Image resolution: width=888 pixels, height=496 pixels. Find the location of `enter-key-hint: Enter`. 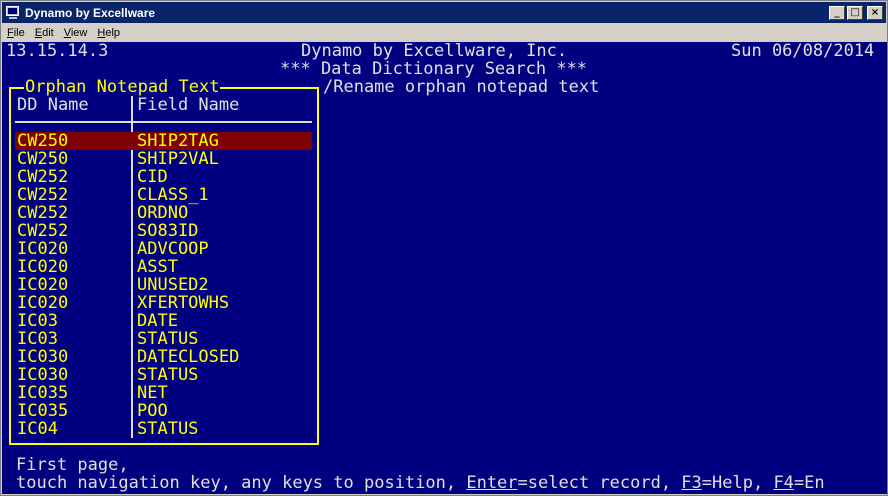

enter-key-hint: Enter is located at coordinates (492, 483).